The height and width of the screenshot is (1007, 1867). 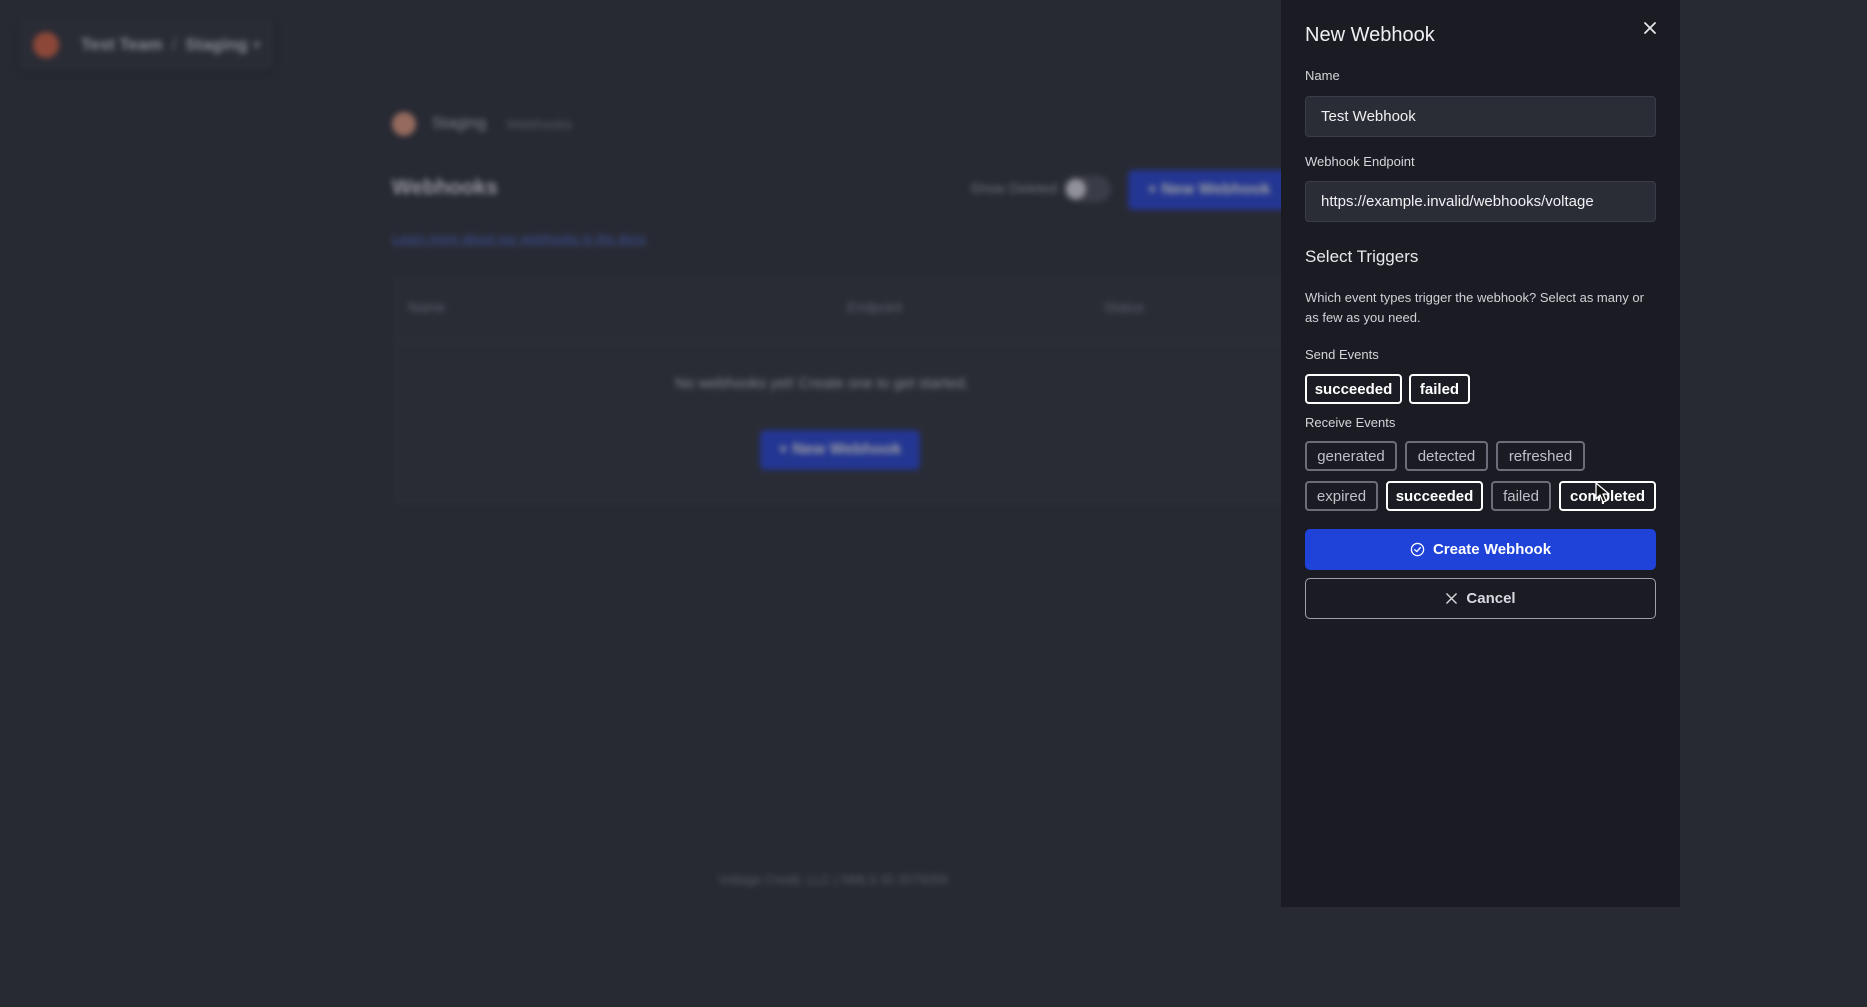 What do you see at coordinates (1607, 496) in the screenshot?
I see `receive-event-completed-chip: completed` at bounding box center [1607, 496].